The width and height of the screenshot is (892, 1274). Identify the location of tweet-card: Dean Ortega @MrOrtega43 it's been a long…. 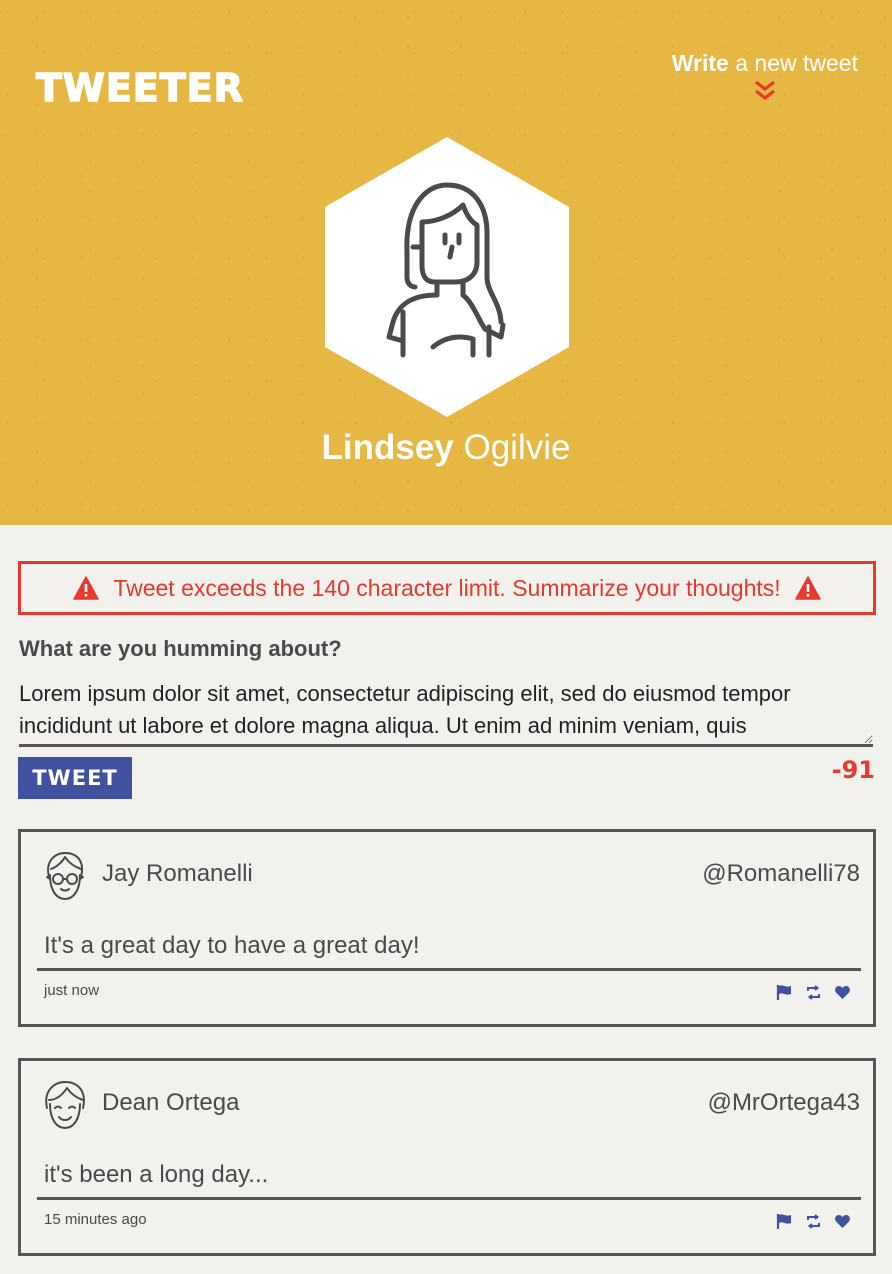
(447, 1157).